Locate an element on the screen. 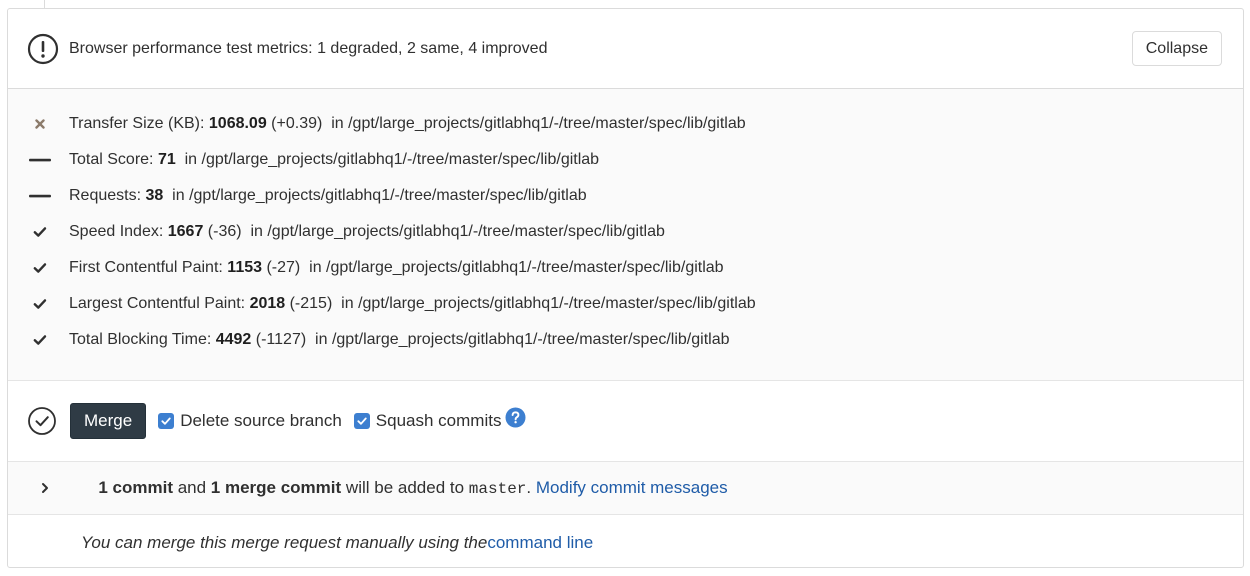  target-branch: master is located at coordinates (497, 489).